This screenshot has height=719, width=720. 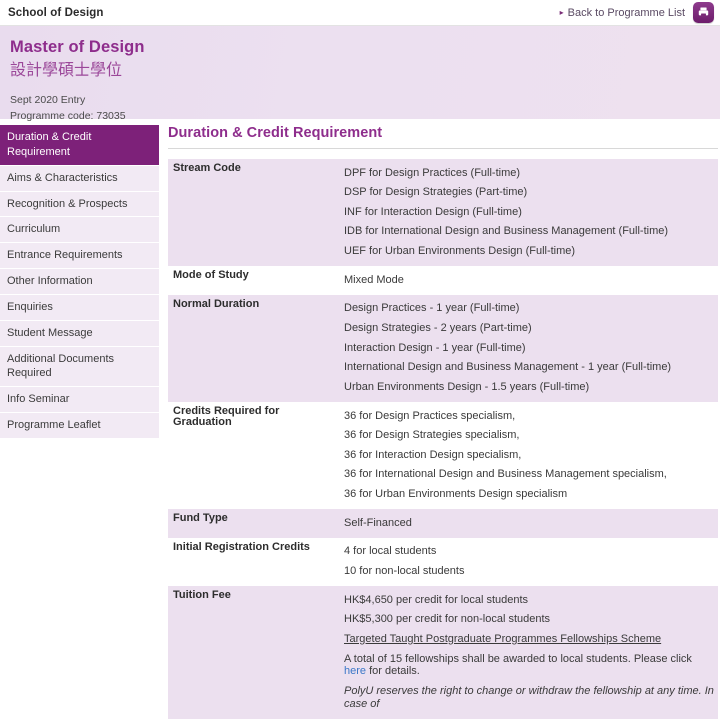 I want to click on sidebar-item-other-information: Other Information, so click(x=79, y=282).